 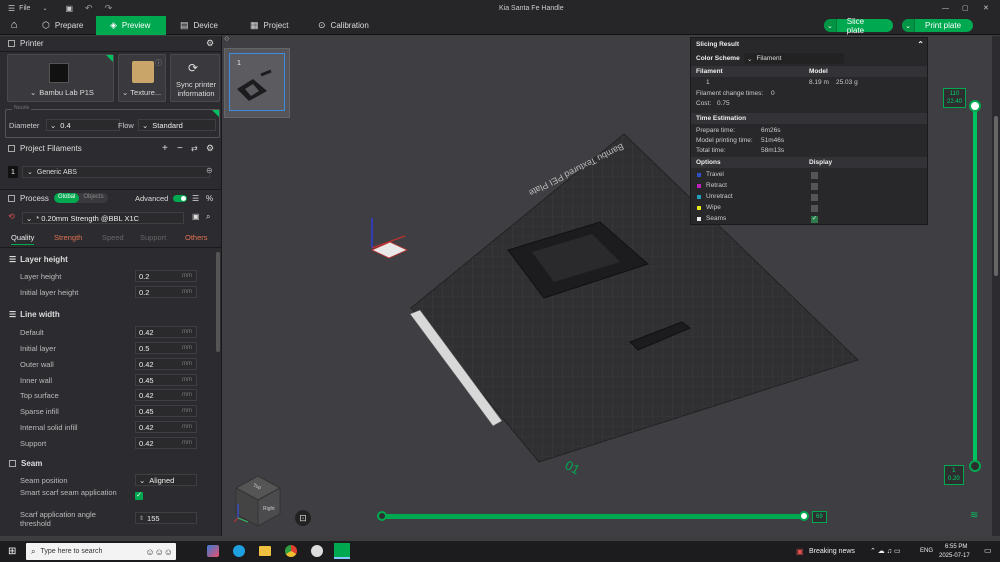 I want to click on close-icon: ✕, so click(x=986, y=8).